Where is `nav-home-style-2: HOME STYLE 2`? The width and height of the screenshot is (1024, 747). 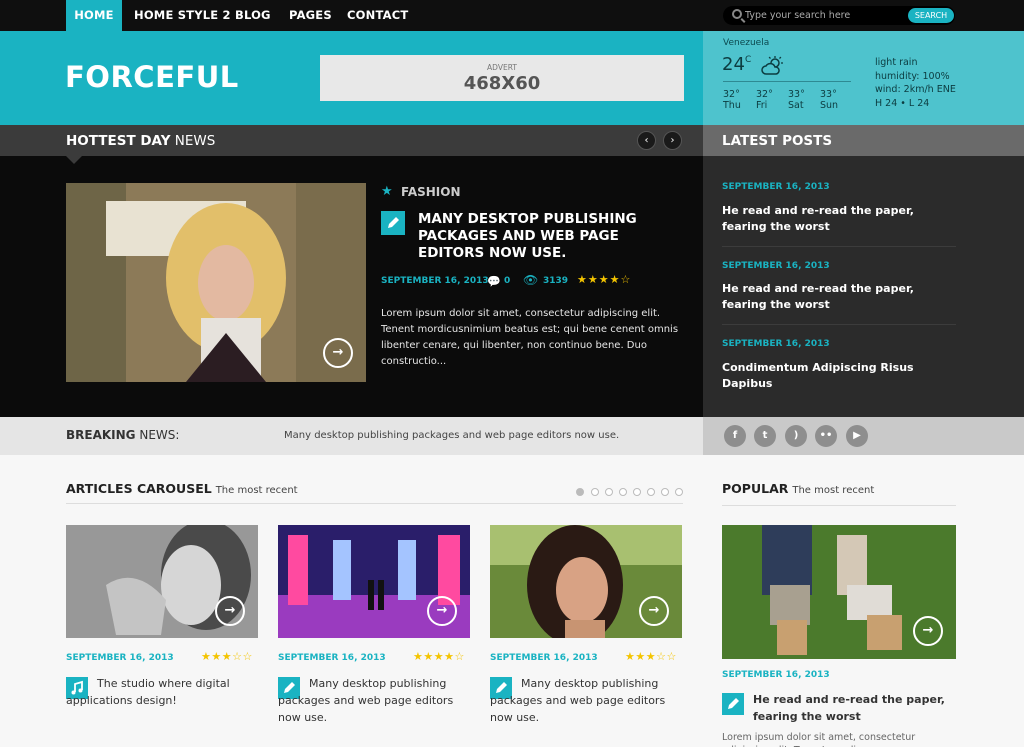 nav-home-style-2: HOME STYLE 2 is located at coordinates (182, 15).